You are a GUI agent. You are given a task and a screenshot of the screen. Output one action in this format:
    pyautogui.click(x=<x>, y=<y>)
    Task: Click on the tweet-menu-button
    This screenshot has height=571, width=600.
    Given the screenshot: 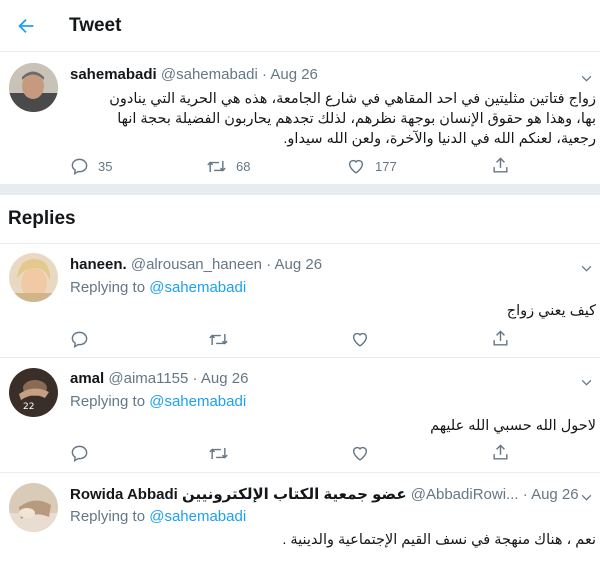 What is the action you would take?
    pyautogui.click(x=586, y=78)
    